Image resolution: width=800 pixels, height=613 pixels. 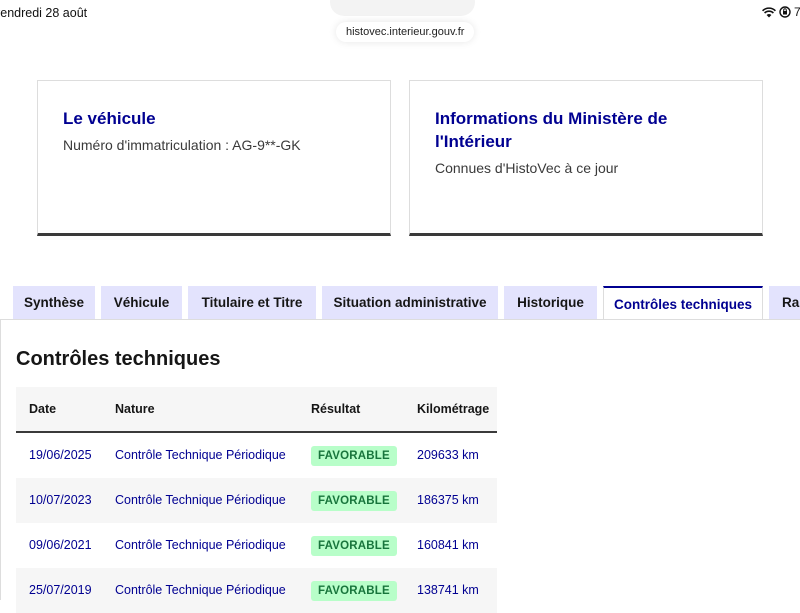 I want to click on tab-vehicule: Véhicule, so click(x=141, y=302).